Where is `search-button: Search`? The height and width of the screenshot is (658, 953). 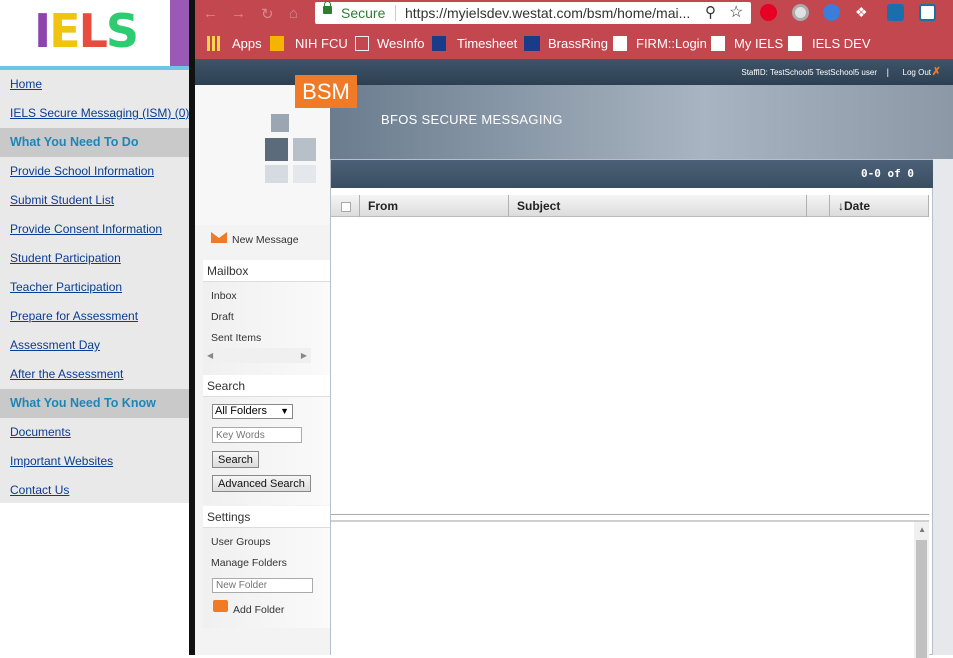
search-button: Search is located at coordinates (235, 459).